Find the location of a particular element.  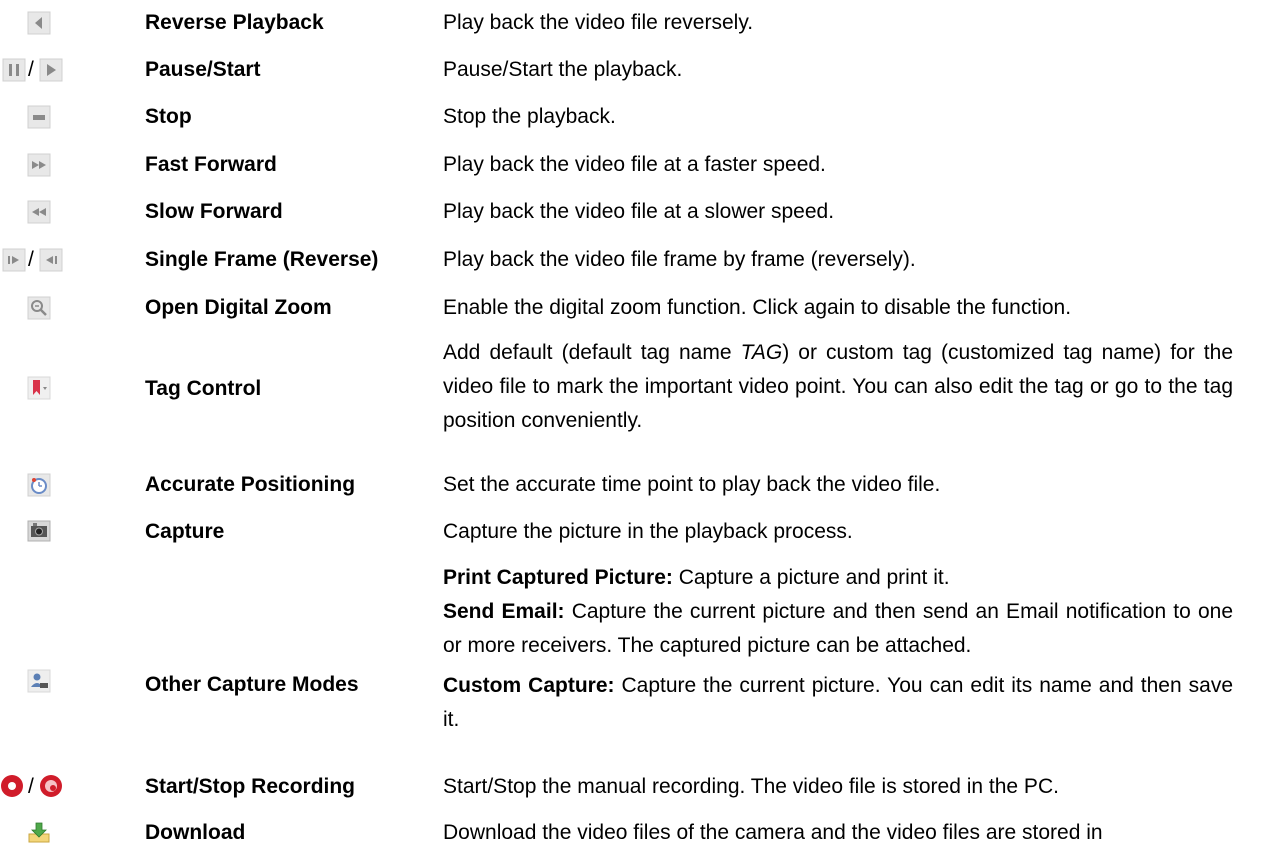

control-description: Pause/Start the playback. is located at coordinates (563, 69).